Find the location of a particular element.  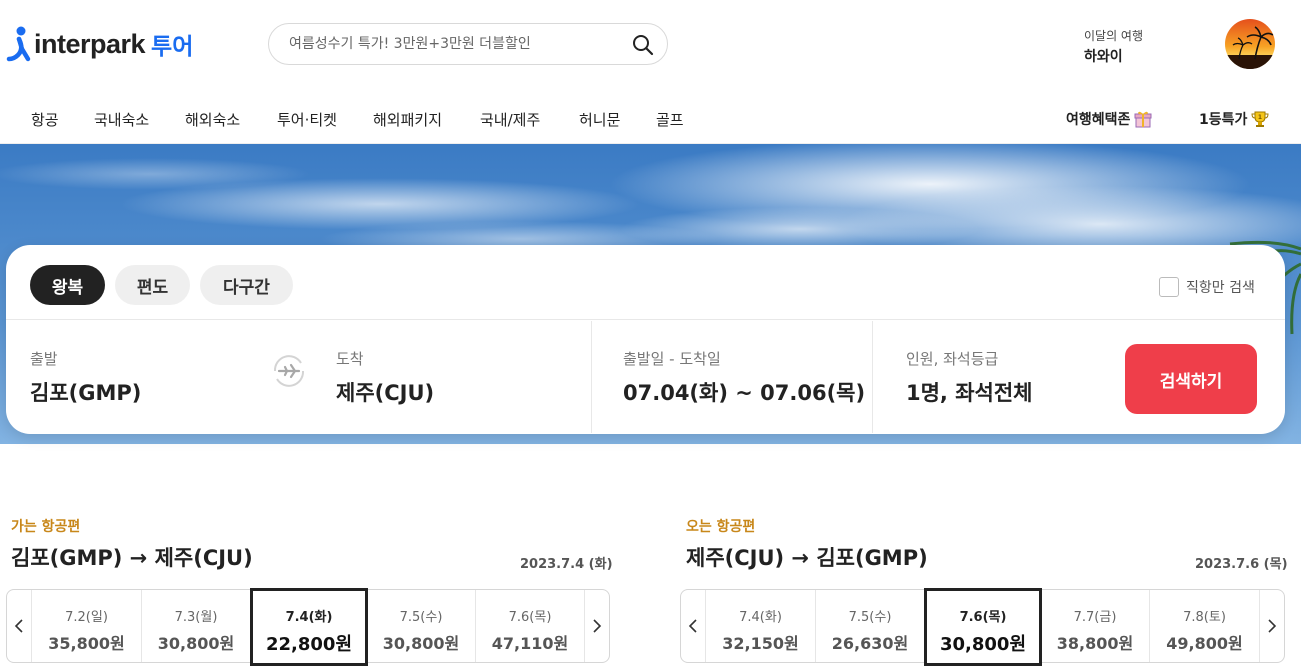

direct-only-option: 직항만 검색 is located at coordinates (1207, 287).